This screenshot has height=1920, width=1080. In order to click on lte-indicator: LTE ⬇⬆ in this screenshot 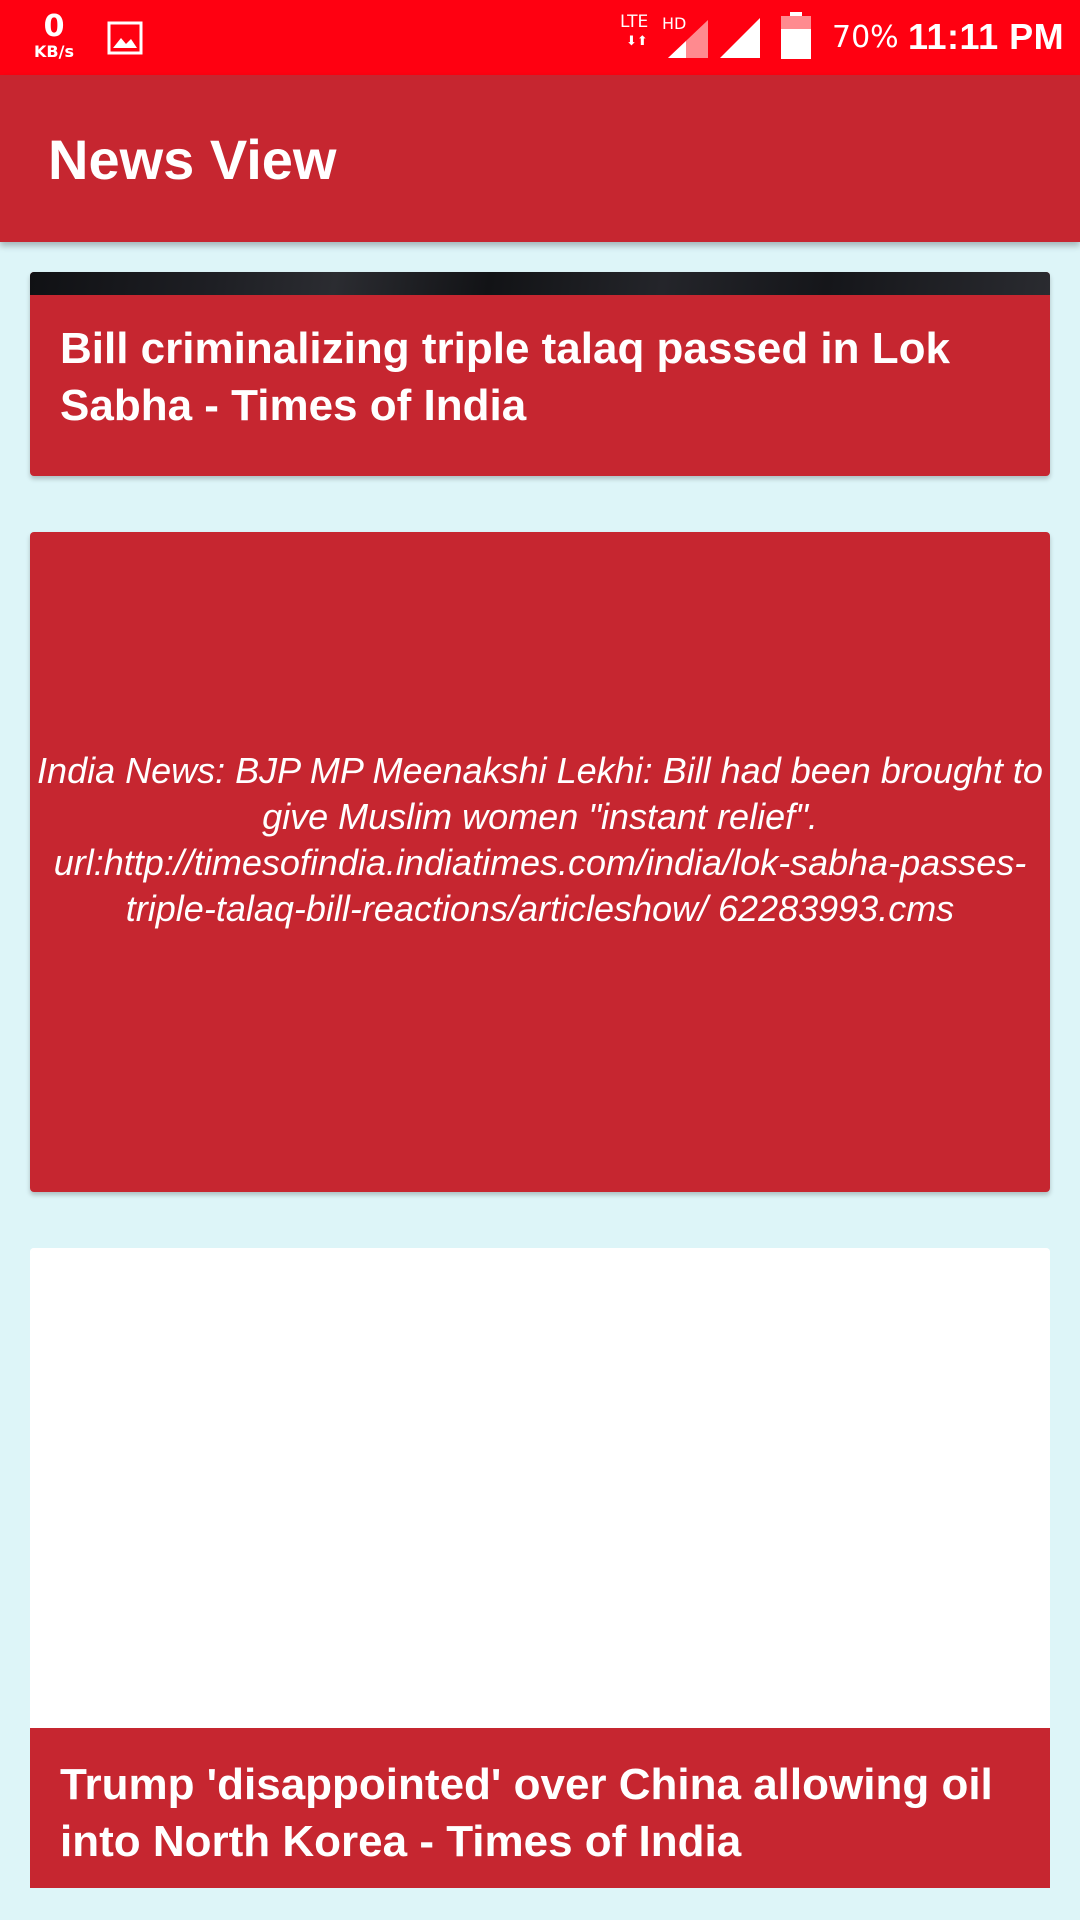, I will do `click(634, 30)`.